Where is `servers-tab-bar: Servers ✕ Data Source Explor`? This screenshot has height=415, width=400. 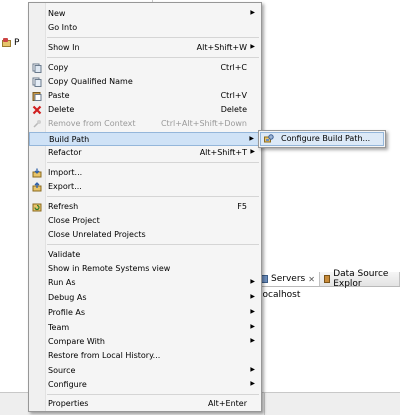
servers-tab-bar: Servers ✕ Data Source Explor is located at coordinates (328, 279).